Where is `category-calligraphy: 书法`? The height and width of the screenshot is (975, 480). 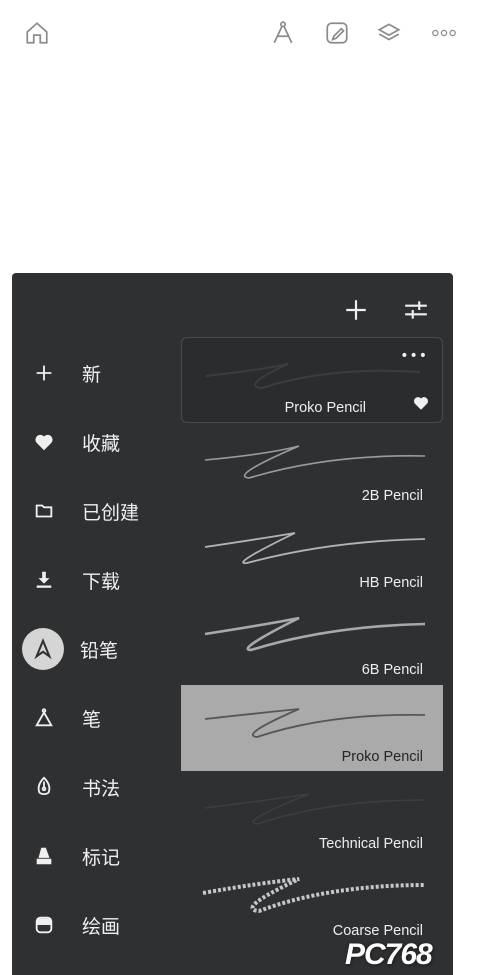
category-calligraphy: 书法 is located at coordinates (101, 787).